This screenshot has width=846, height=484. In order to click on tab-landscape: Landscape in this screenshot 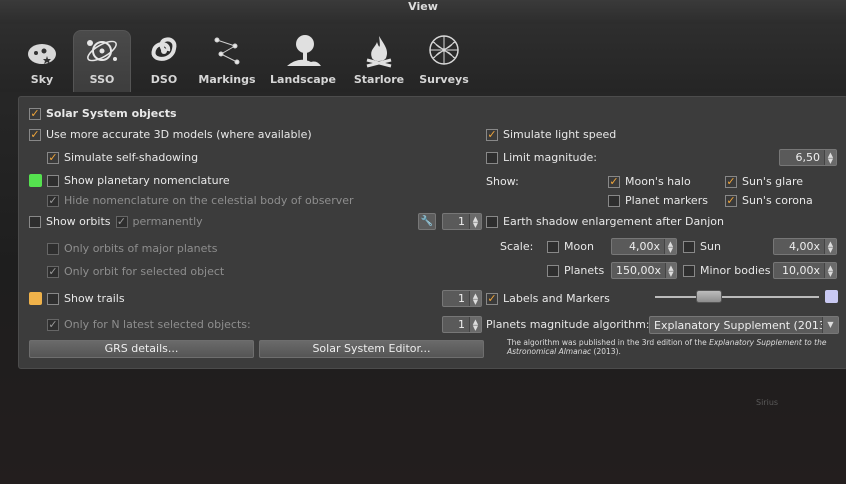, I will do `click(303, 61)`.